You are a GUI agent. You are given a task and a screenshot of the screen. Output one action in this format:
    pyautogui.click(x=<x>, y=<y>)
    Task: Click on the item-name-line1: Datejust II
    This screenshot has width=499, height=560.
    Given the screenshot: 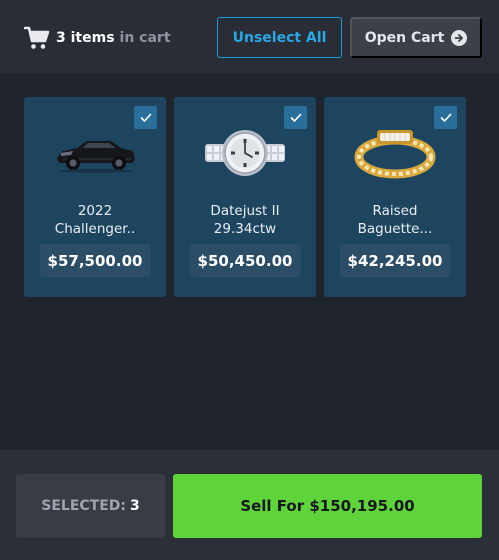 What is the action you would take?
    pyautogui.click(x=245, y=211)
    